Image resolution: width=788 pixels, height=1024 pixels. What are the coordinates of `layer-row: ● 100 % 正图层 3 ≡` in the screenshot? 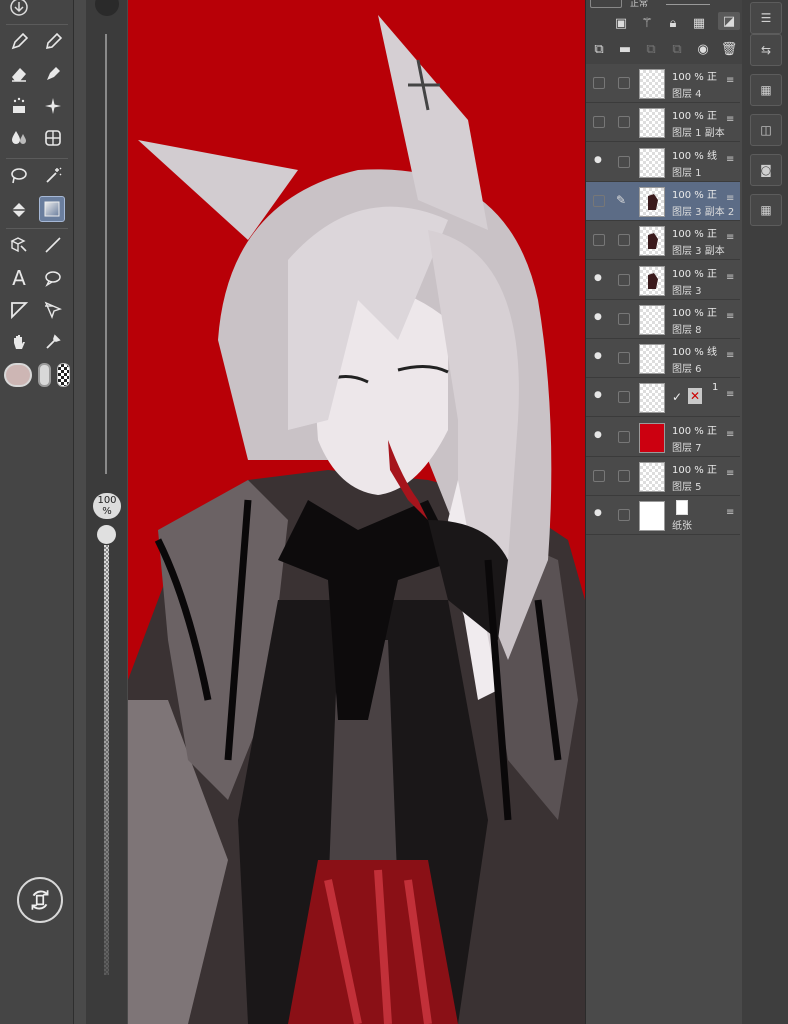 It's located at (663, 280).